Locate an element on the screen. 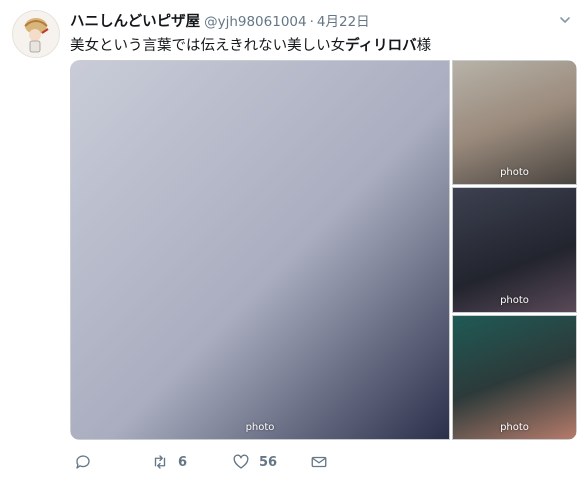 The width and height of the screenshot is (587, 479). reply-icon is located at coordinates (83, 462).